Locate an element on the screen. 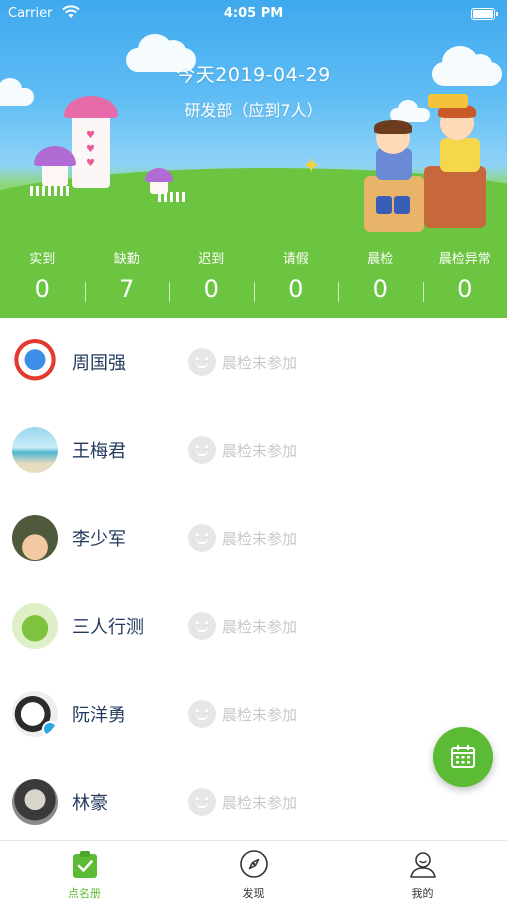 This screenshot has height=900, width=507. list-item: 阮洋勇 晨检未参加 is located at coordinates (253, 714).